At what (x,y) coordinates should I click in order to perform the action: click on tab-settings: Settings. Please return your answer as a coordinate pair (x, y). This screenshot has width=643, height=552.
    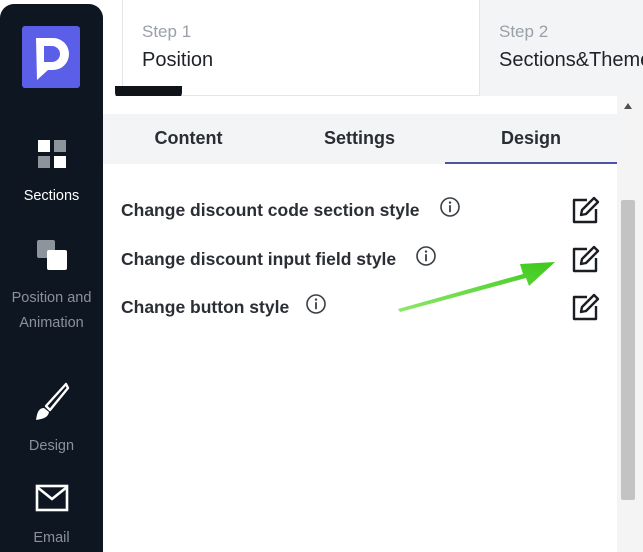
    Looking at the image, I should click on (359, 139).